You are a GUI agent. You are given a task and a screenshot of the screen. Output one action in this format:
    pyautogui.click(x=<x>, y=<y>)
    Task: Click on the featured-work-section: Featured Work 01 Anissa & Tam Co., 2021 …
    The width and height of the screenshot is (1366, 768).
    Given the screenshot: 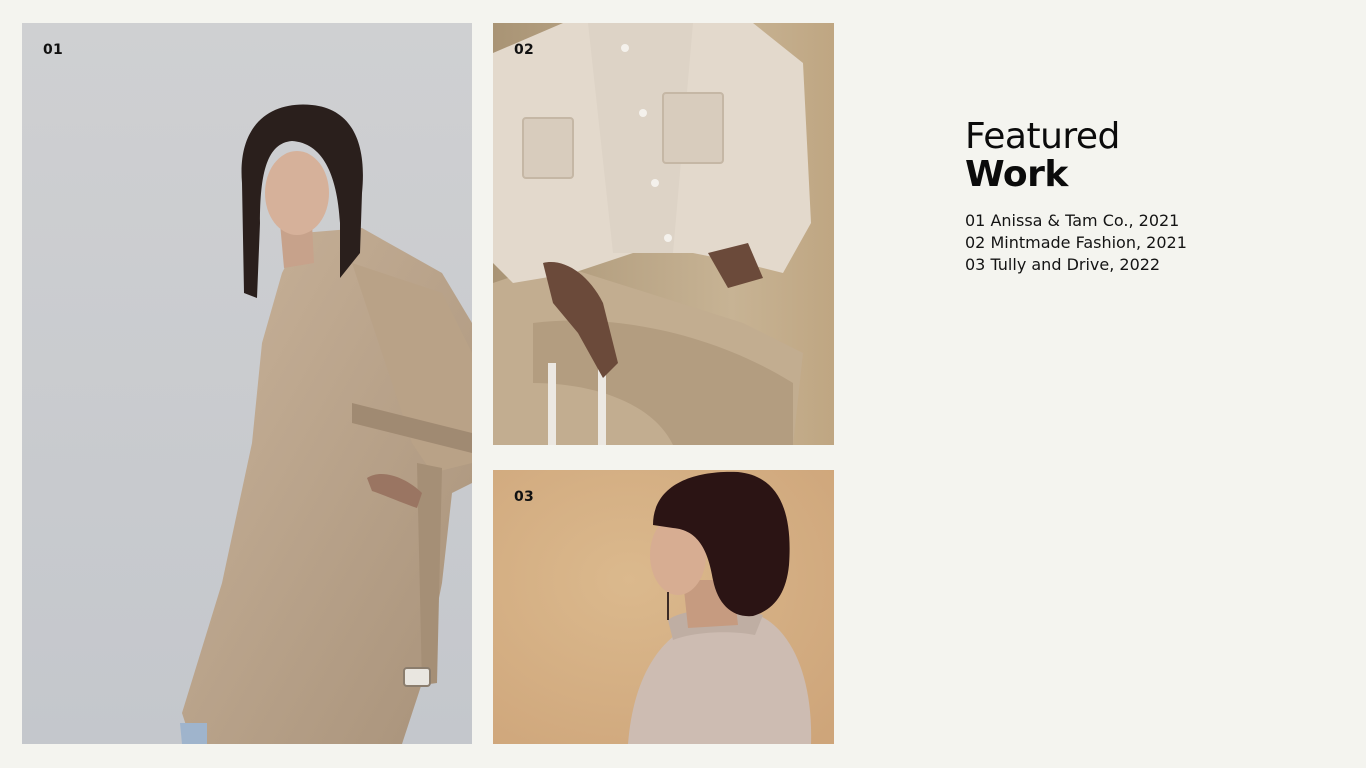 What is the action you would take?
    pyautogui.click(x=1145, y=197)
    